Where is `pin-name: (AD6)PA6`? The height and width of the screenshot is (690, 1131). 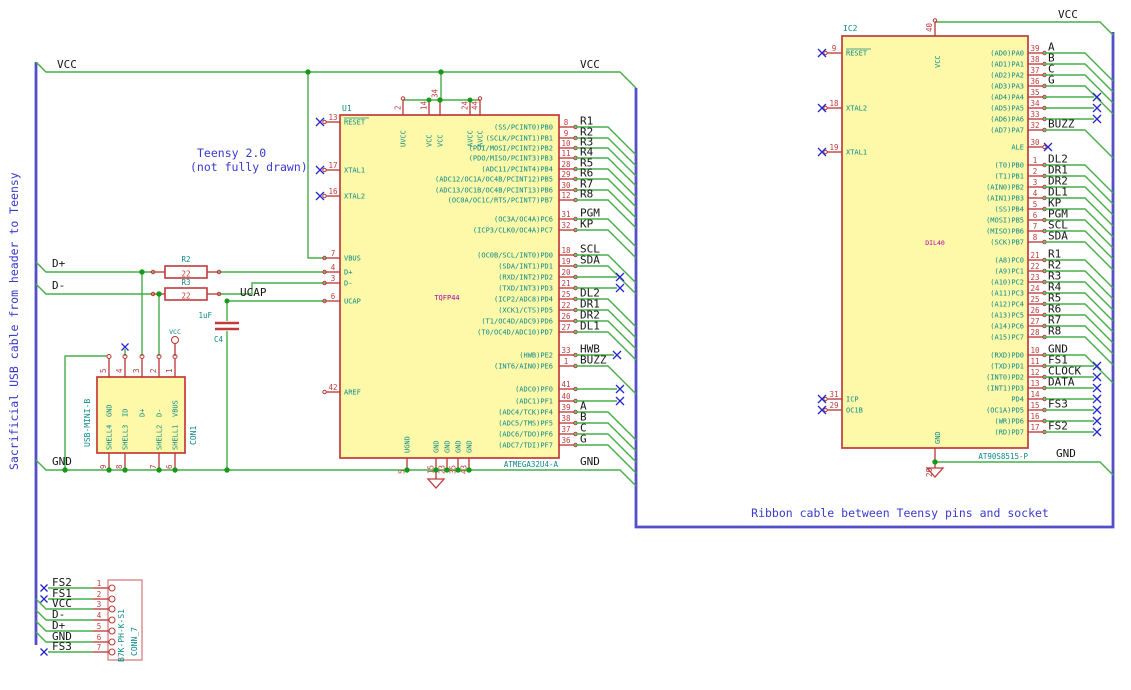
pin-name: (AD6)PA6 is located at coordinates (1007, 120).